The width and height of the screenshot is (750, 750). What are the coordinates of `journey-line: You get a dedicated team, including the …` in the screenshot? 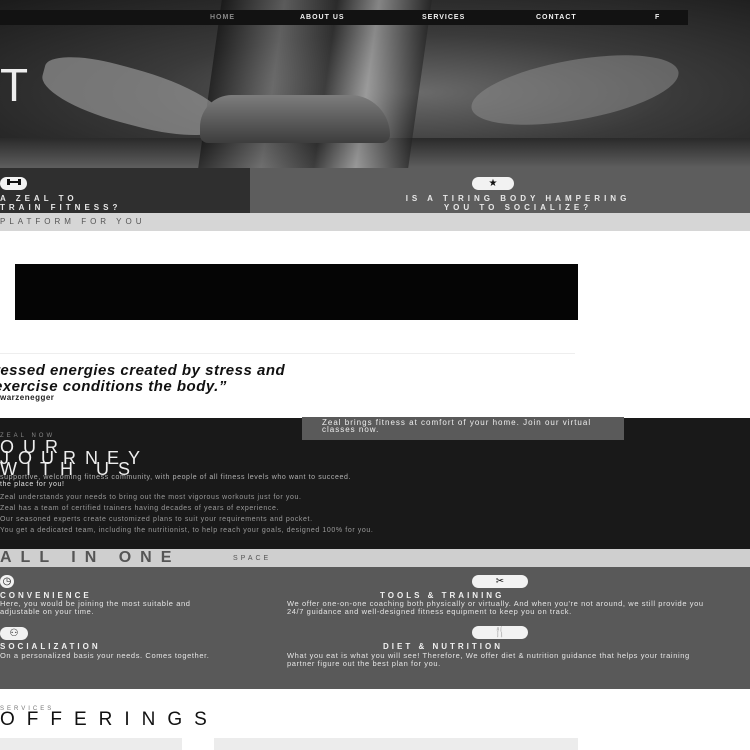 It's located at (187, 530).